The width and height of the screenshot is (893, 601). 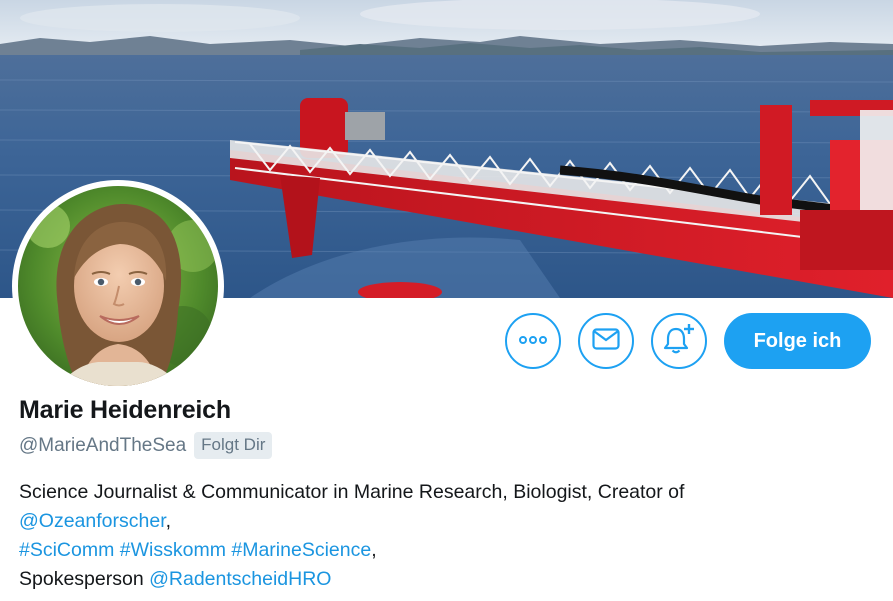 What do you see at coordinates (449, 550) in the screenshot?
I see `bio-line-3: #SciComm #Wisskomm #MarineScience,` at bounding box center [449, 550].